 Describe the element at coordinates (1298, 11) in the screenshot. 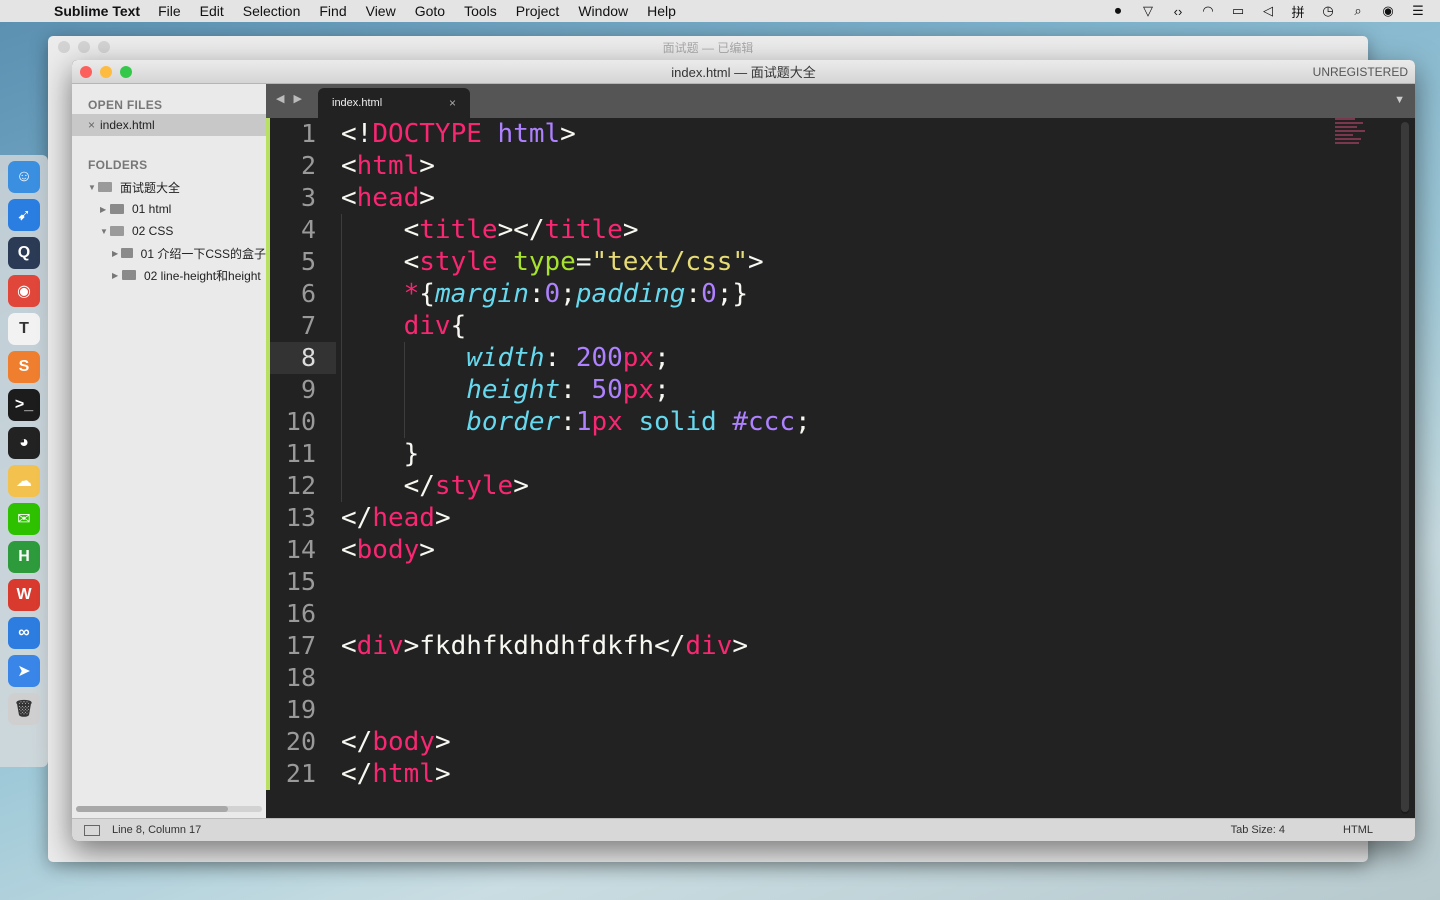

I see `input-method-icon: 拼` at that location.